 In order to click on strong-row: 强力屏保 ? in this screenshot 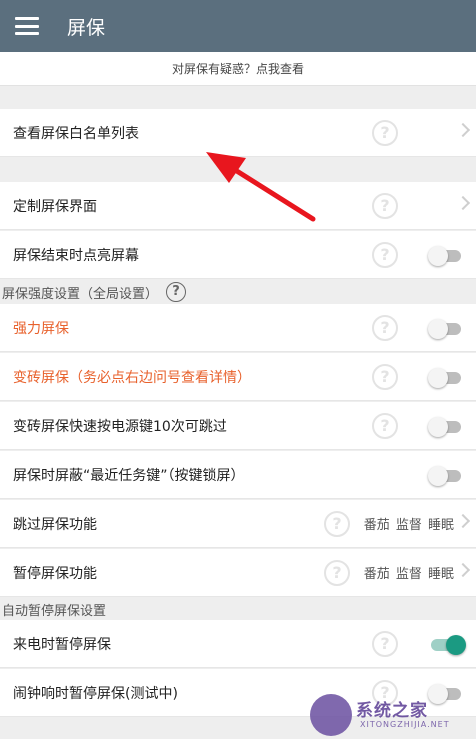, I will do `click(238, 328)`.